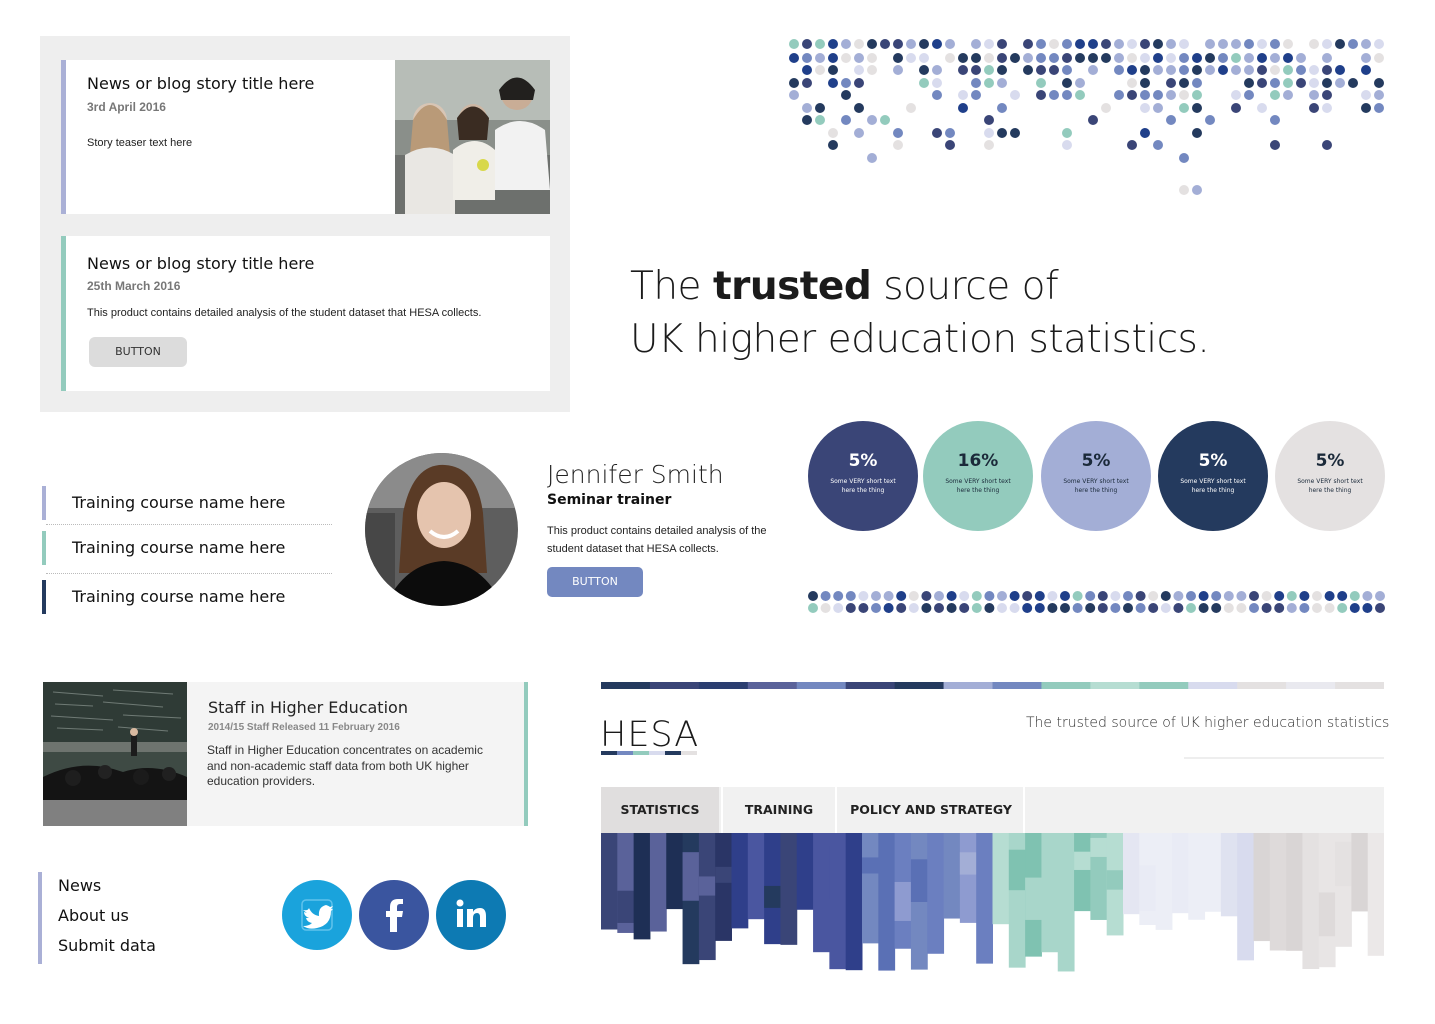  What do you see at coordinates (660, 810) in the screenshot?
I see `tab-statistics: STATISTICS` at bounding box center [660, 810].